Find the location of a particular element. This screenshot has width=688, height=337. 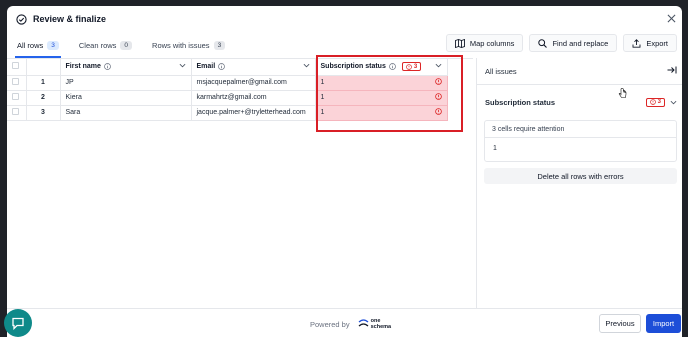

export-button: Export is located at coordinates (650, 43).